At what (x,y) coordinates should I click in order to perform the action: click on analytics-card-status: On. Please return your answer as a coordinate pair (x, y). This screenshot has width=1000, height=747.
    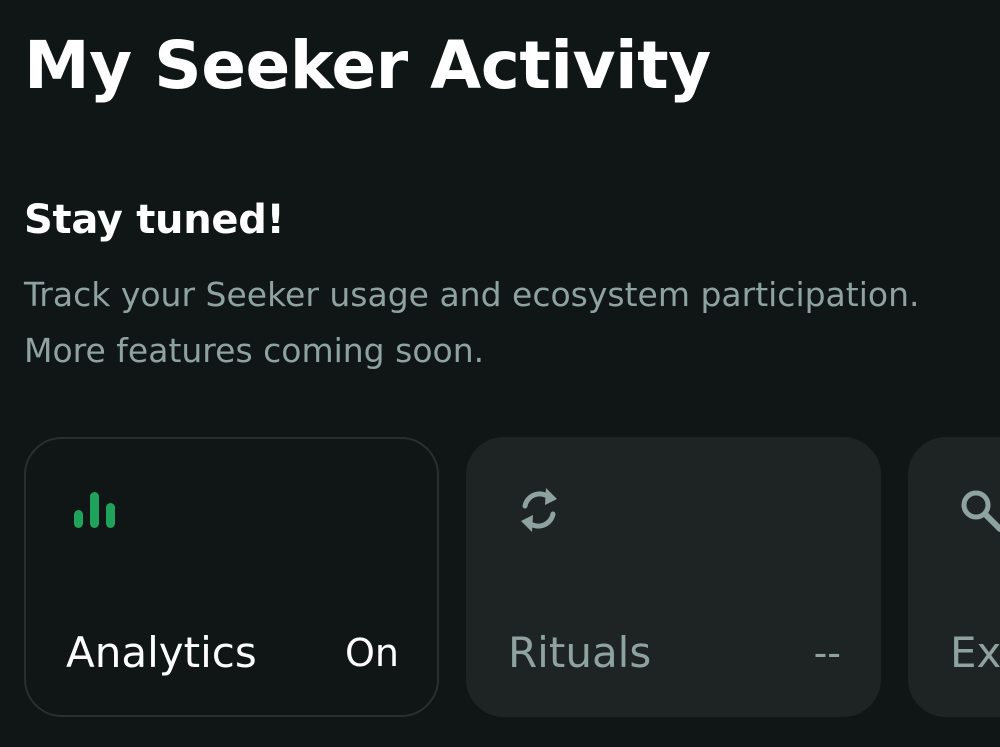
    Looking at the image, I should click on (372, 653).